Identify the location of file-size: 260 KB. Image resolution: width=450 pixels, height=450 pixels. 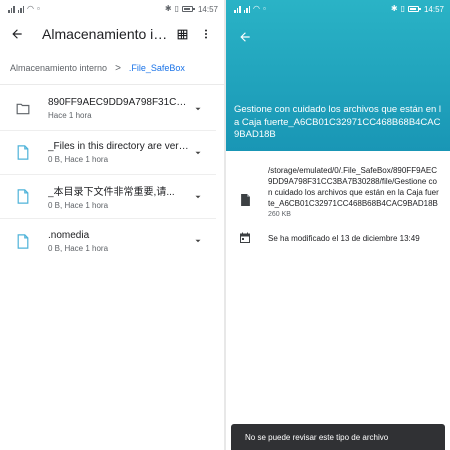
(279, 214).